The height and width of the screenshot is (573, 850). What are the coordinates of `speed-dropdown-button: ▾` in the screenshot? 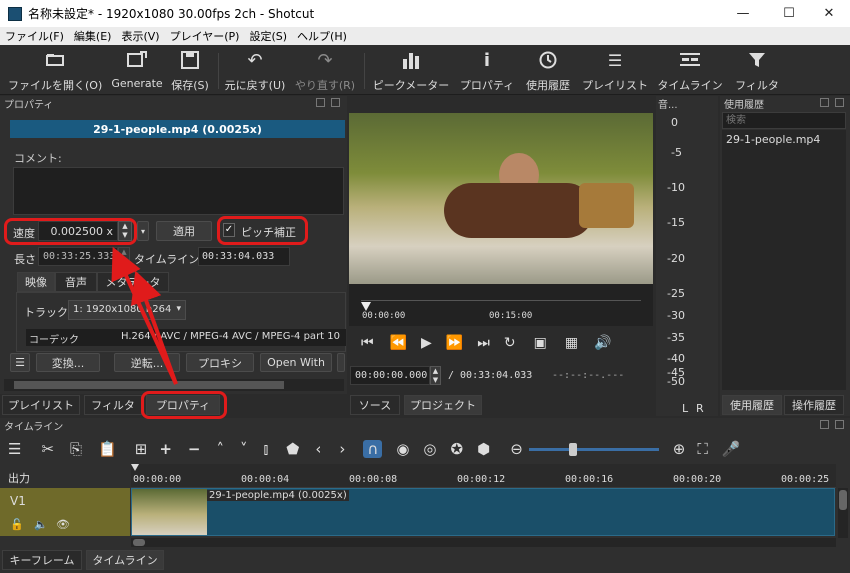 It's located at (143, 231).